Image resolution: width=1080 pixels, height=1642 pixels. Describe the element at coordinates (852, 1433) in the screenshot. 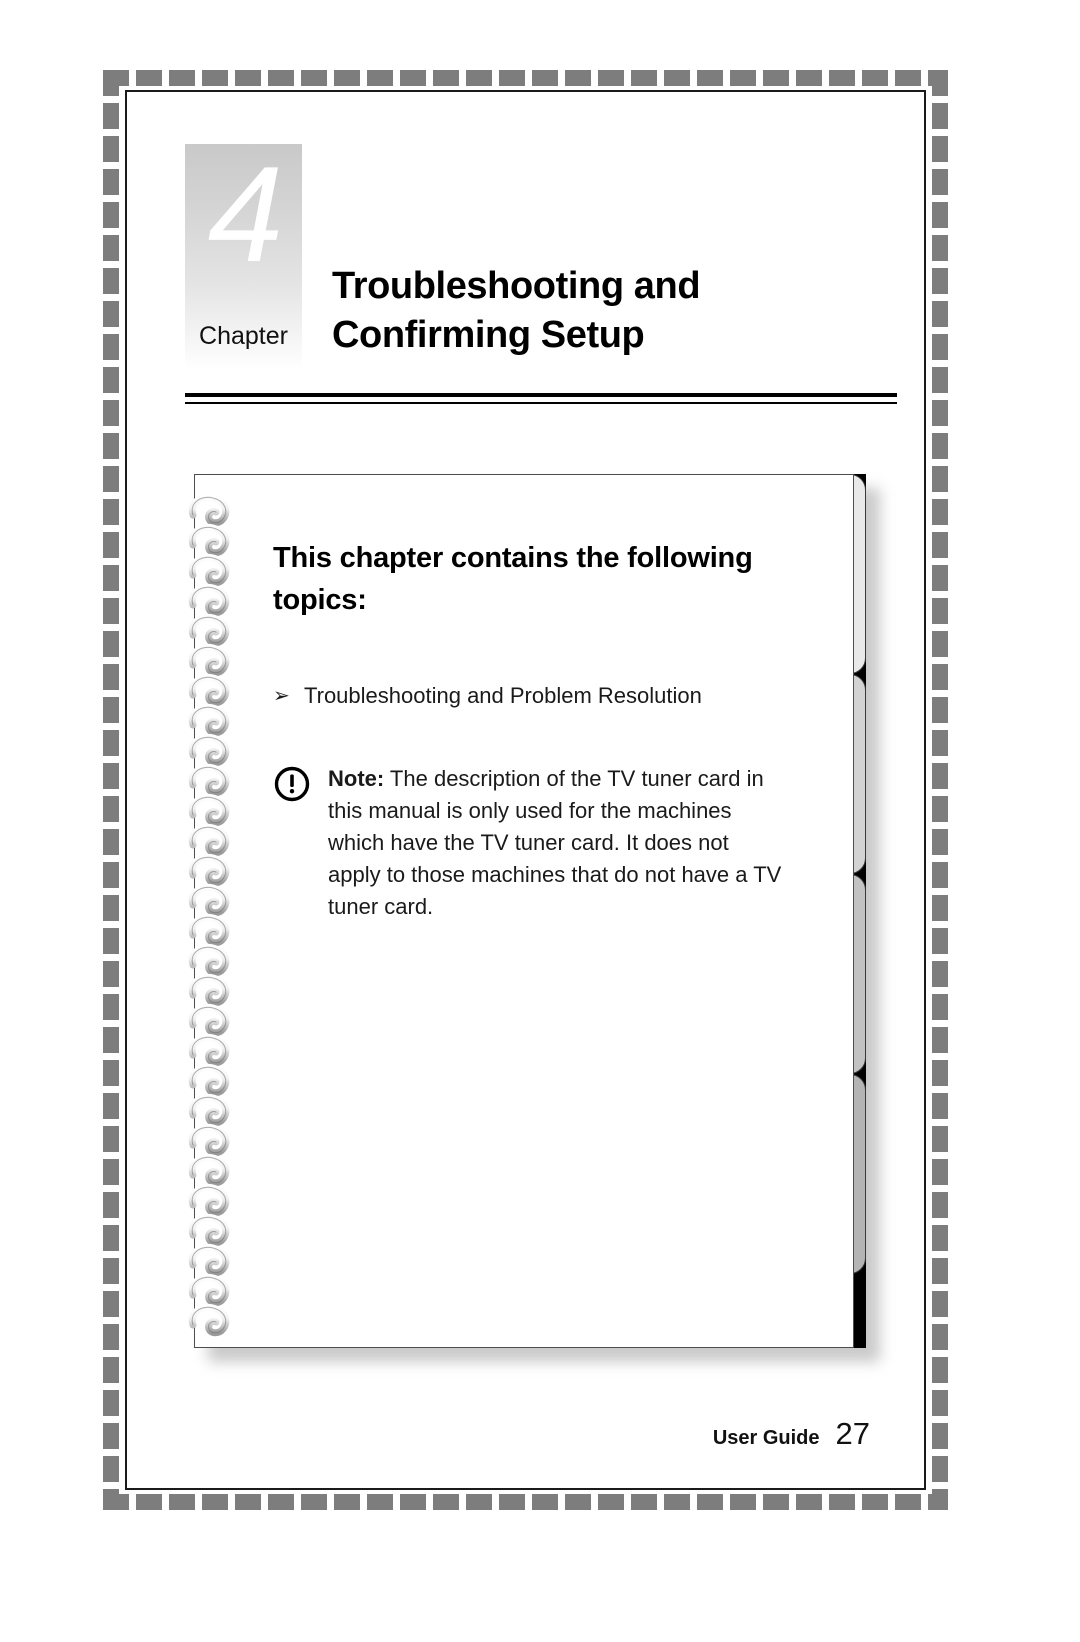

I see `footer-page-number: 27` at that location.